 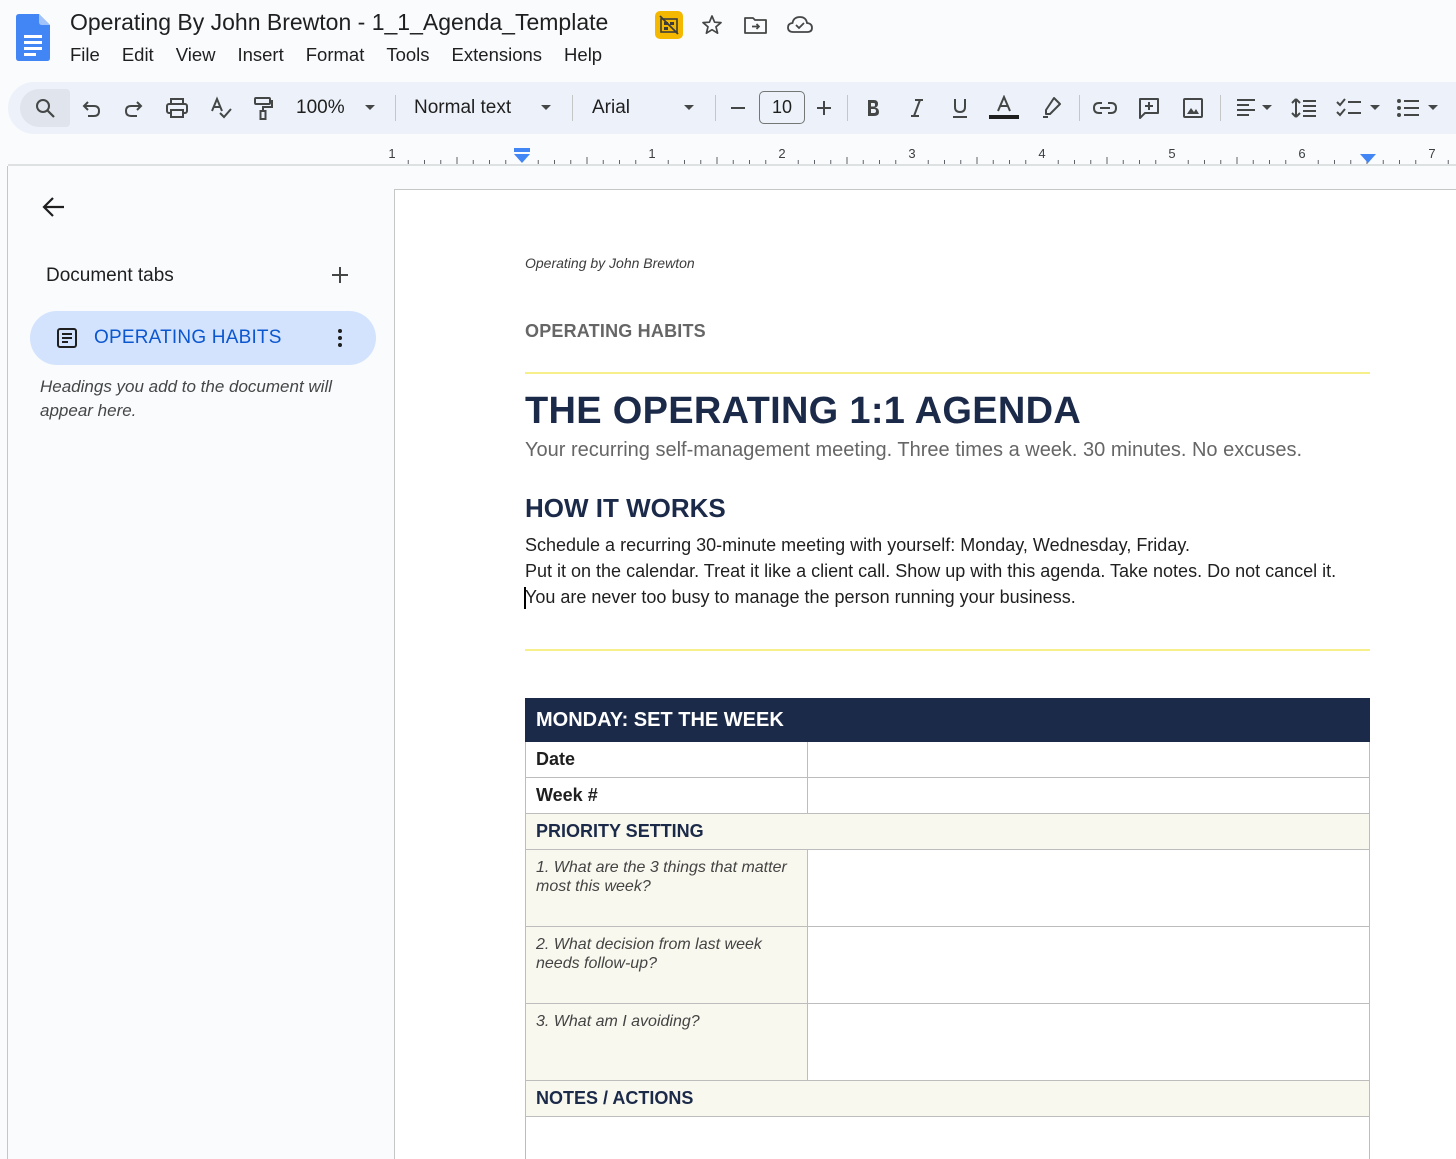 I want to click on left-indent-marker, so click(x=522, y=155).